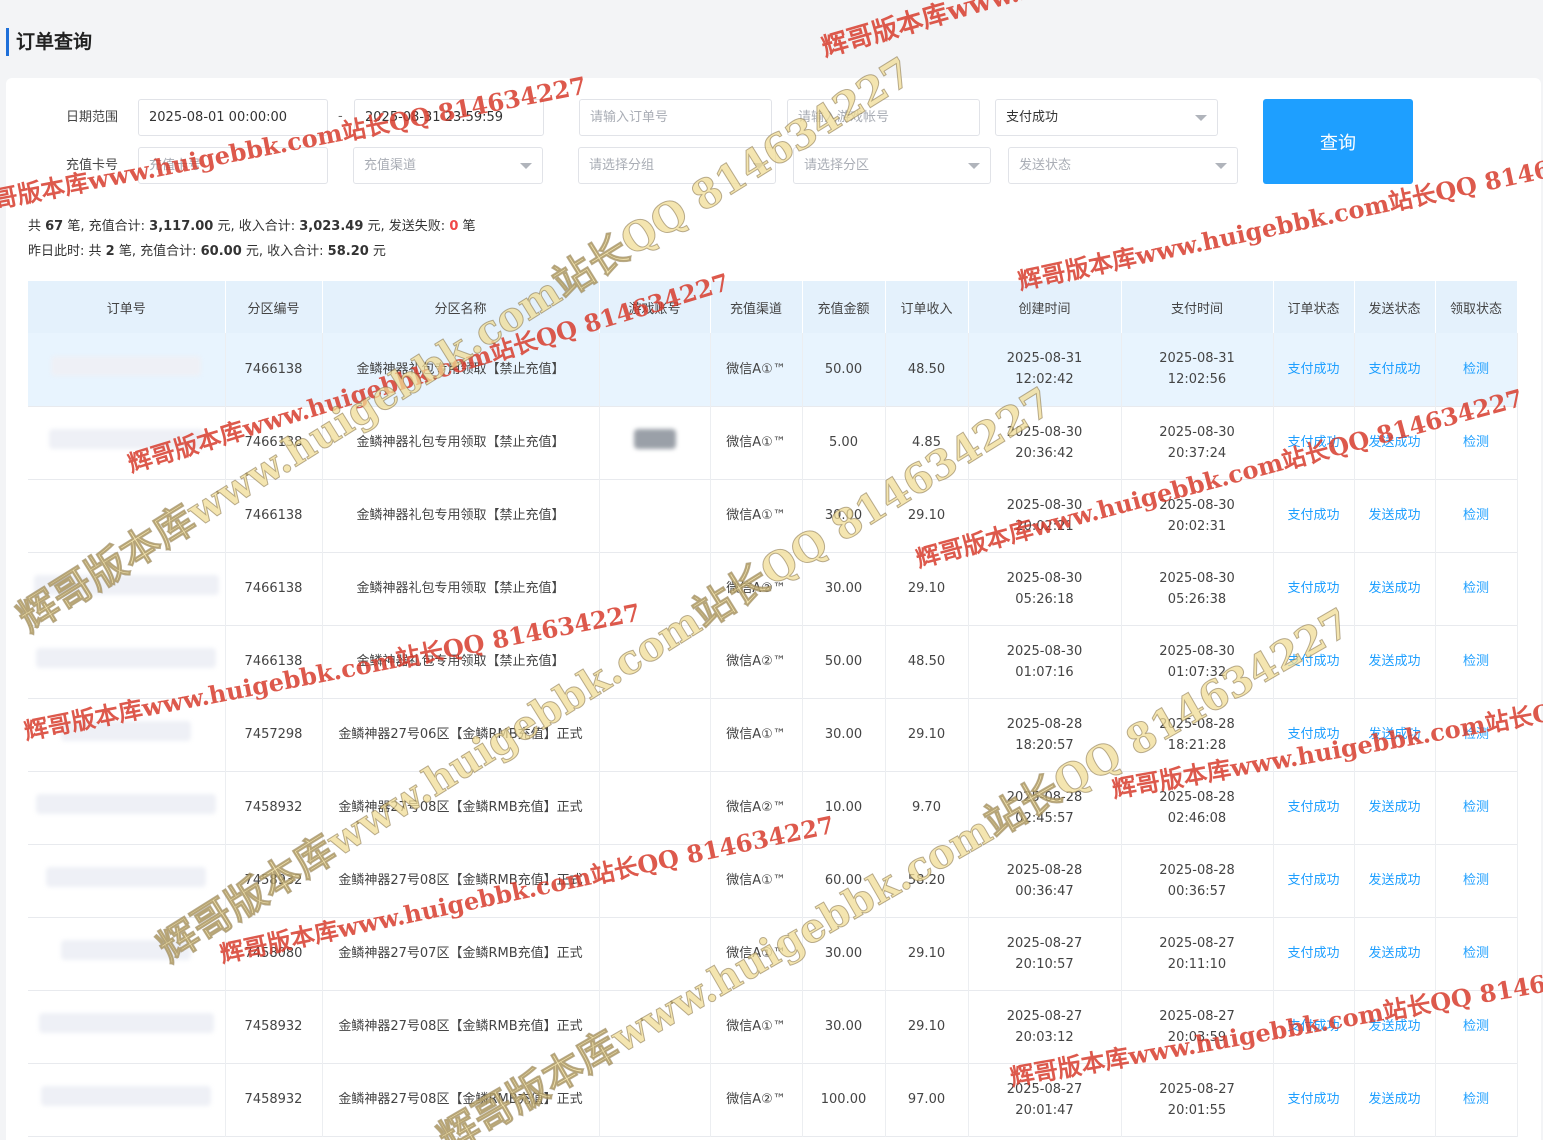  I want to click on send-status-link: 支付成功, so click(1395, 369).